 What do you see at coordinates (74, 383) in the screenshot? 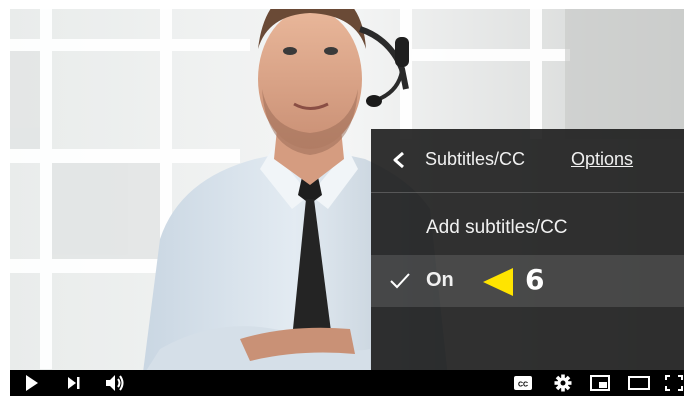
I see `next-icon` at bounding box center [74, 383].